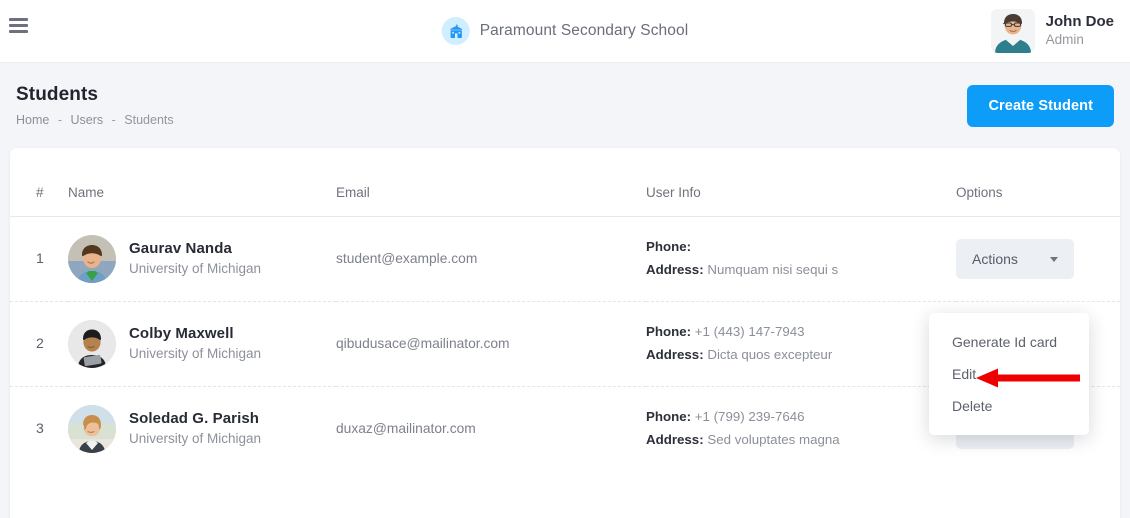  I want to click on student-identity: Colby Maxwell University of Michigan, so click(202, 344).